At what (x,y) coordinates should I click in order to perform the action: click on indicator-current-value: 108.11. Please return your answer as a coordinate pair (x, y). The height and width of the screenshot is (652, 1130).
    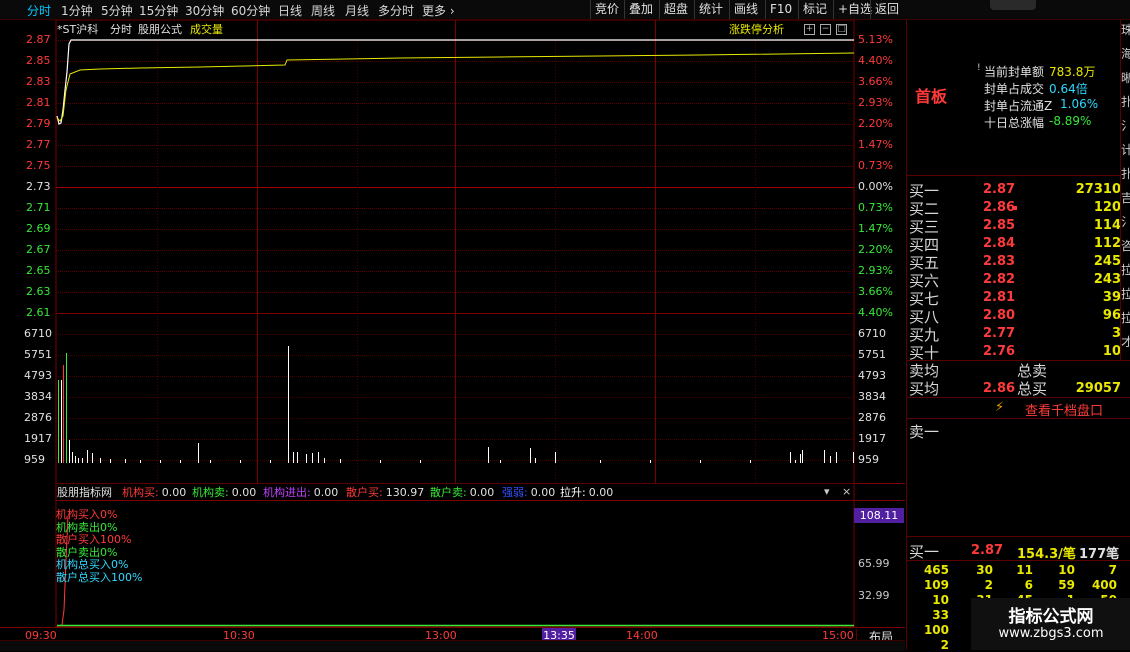
    Looking at the image, I should click on (879, 515).